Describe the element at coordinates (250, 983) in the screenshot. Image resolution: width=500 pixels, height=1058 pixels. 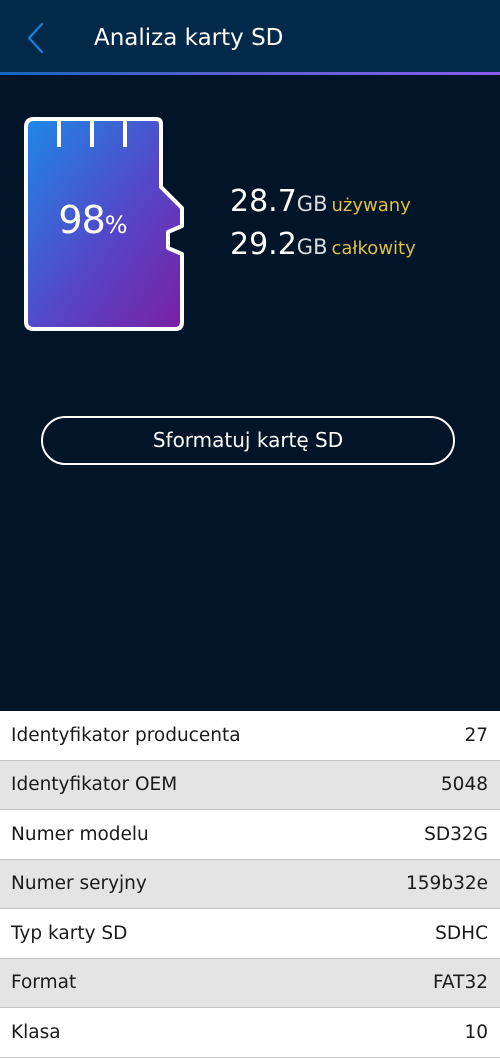
I see `info-row-format: Format FAT32` at that location.